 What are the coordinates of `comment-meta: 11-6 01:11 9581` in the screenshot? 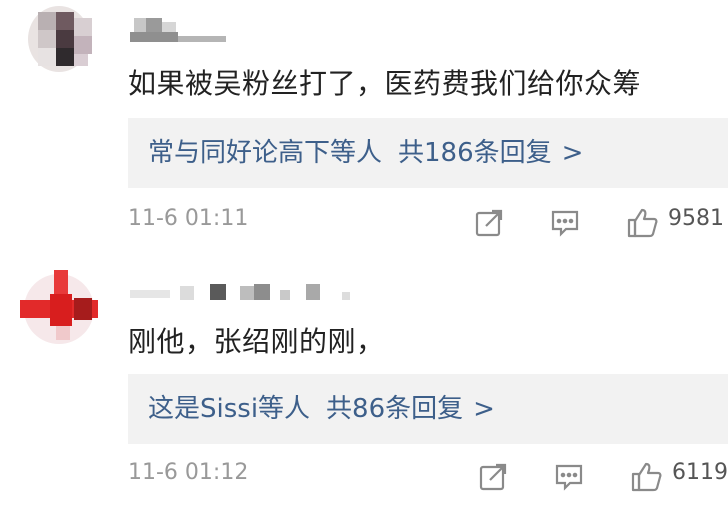 It's located at (428, 222).